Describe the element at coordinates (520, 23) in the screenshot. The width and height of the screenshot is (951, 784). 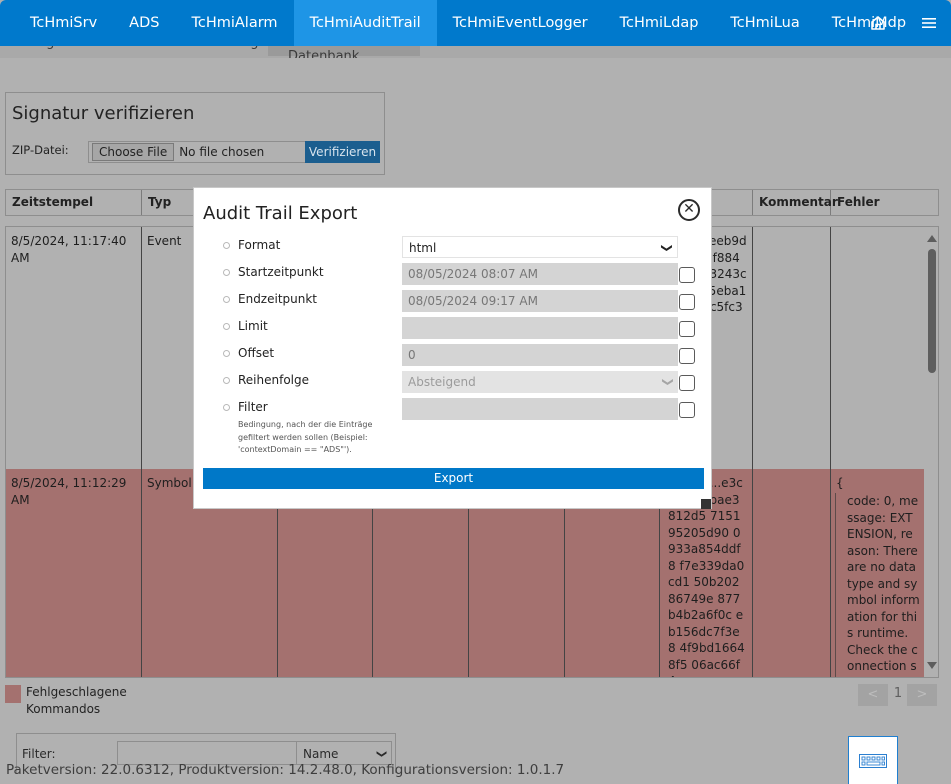
I see `nav-tab-tchmieventlogger: TcHmiEventLogger` at that location.